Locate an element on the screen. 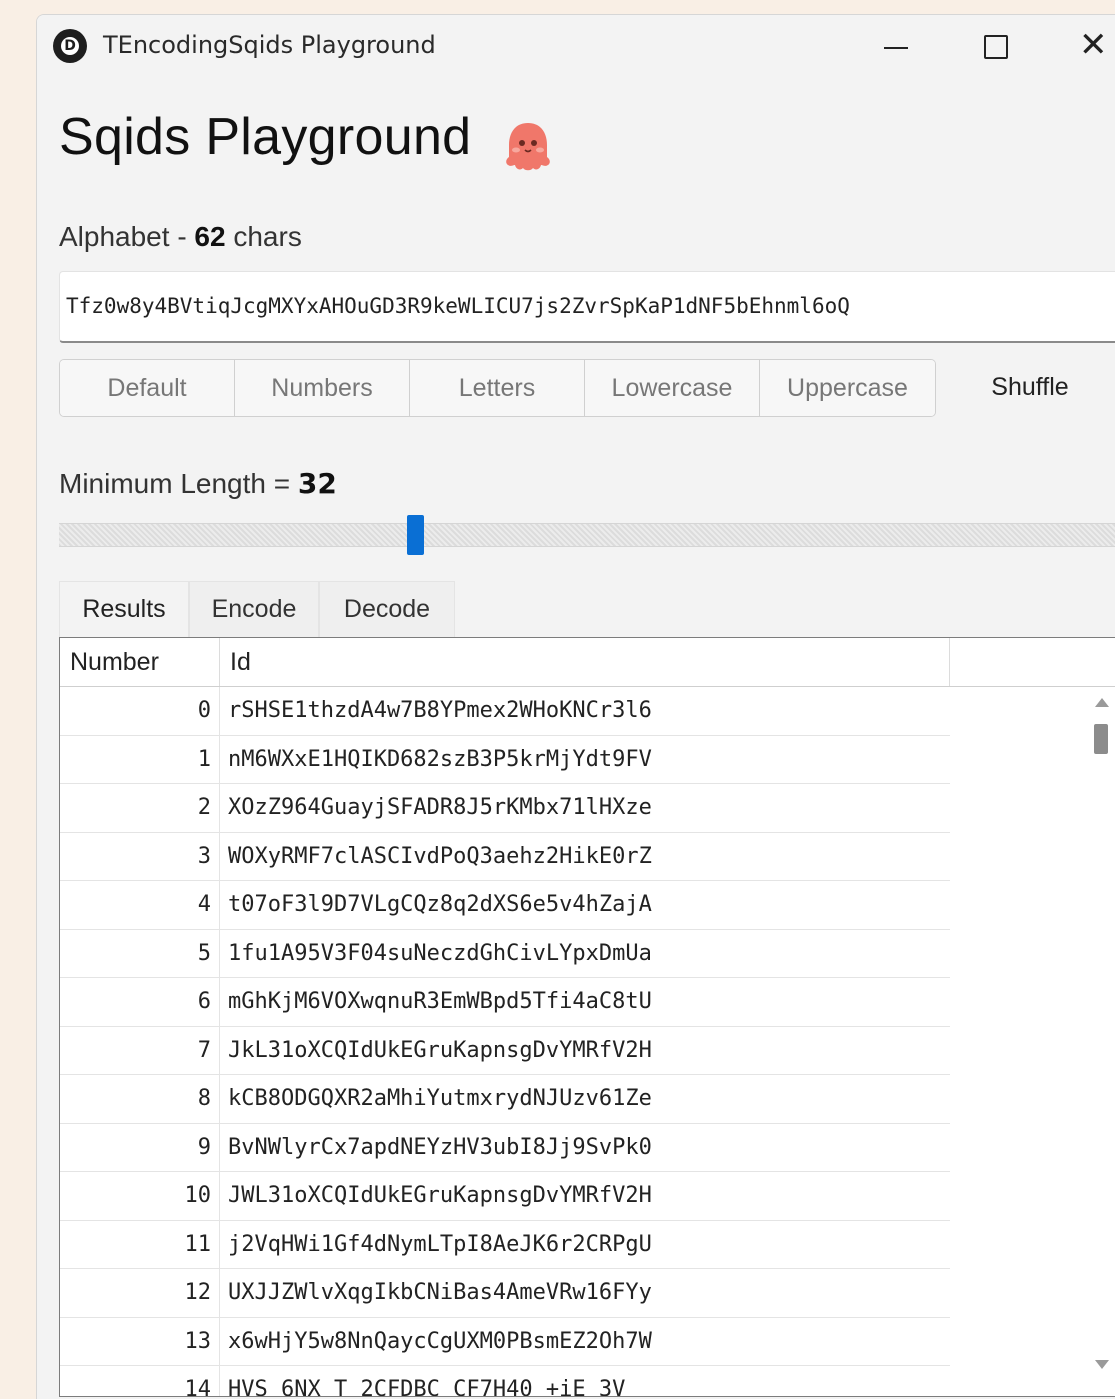 The height and width of the screenshot is (1399, 1115). cell-number: 9 is located at coordinates (140, 1147).